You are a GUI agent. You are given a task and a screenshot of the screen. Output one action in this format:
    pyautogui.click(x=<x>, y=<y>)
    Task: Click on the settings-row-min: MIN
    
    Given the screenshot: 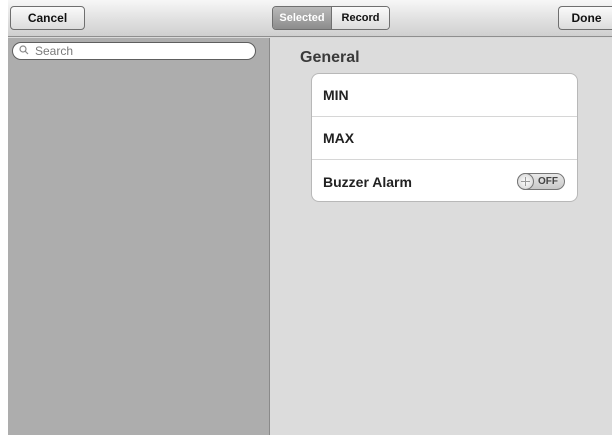 What is the action you would take?
    pyautogui.click(x=444, y=95)
    